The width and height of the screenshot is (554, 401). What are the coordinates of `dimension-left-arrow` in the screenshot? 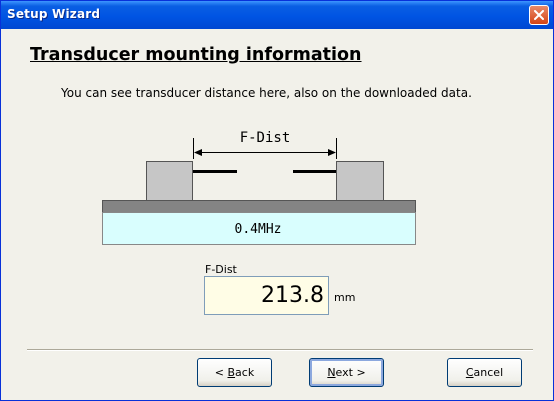 It's located at (198, 152).